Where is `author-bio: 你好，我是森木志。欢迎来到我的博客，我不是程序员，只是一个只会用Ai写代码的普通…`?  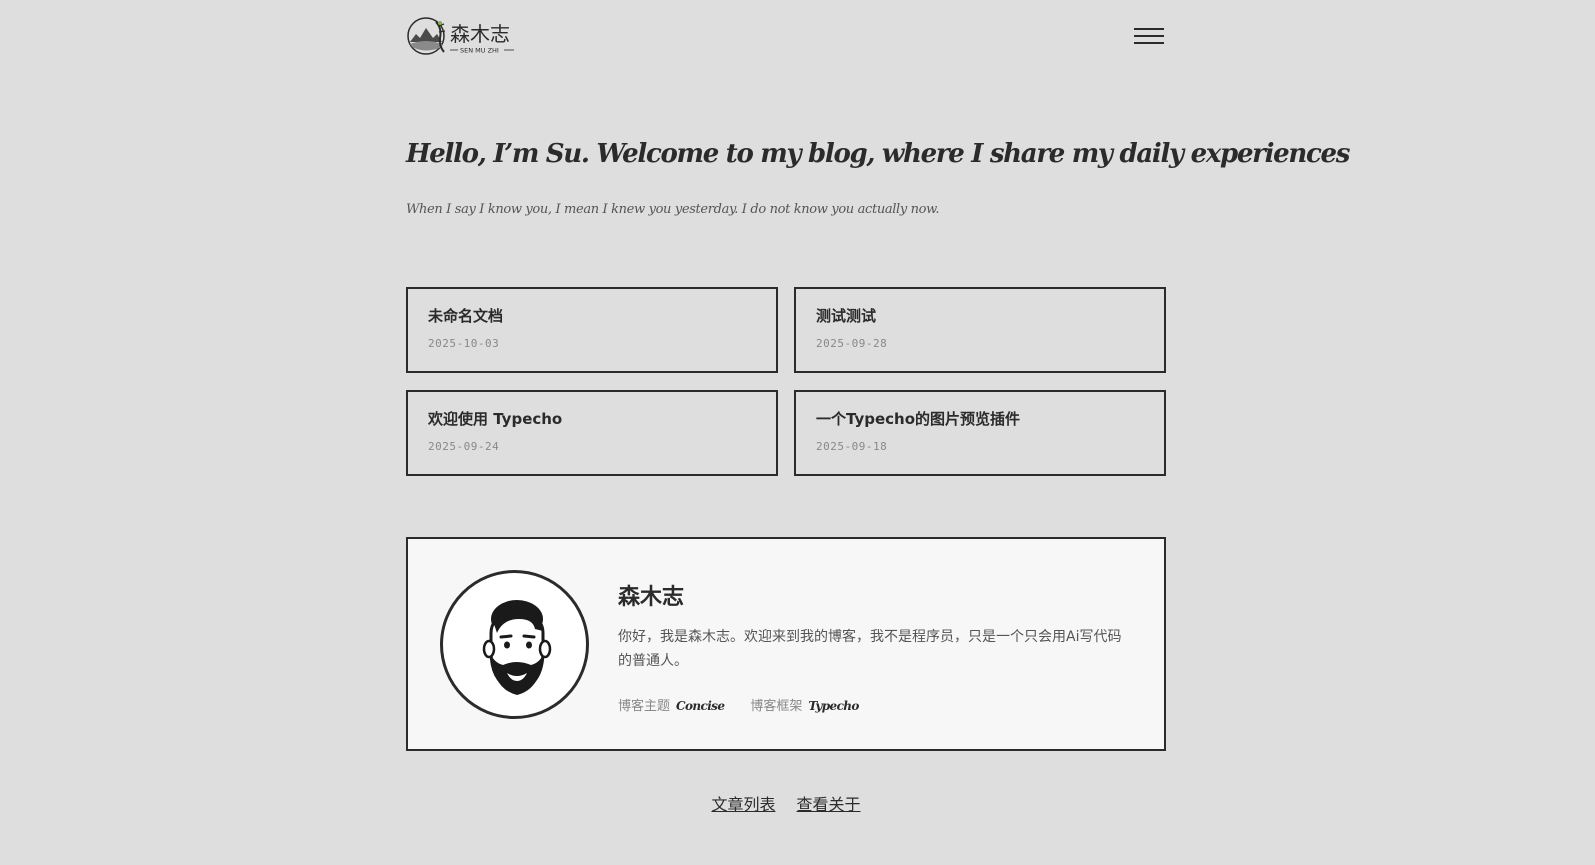 author-bio: 你好，我是森木志。欢迎来到我的博客，我不是程序员，只是一个只会用Ai写代码的普通… is located at coordinates (870, 649).